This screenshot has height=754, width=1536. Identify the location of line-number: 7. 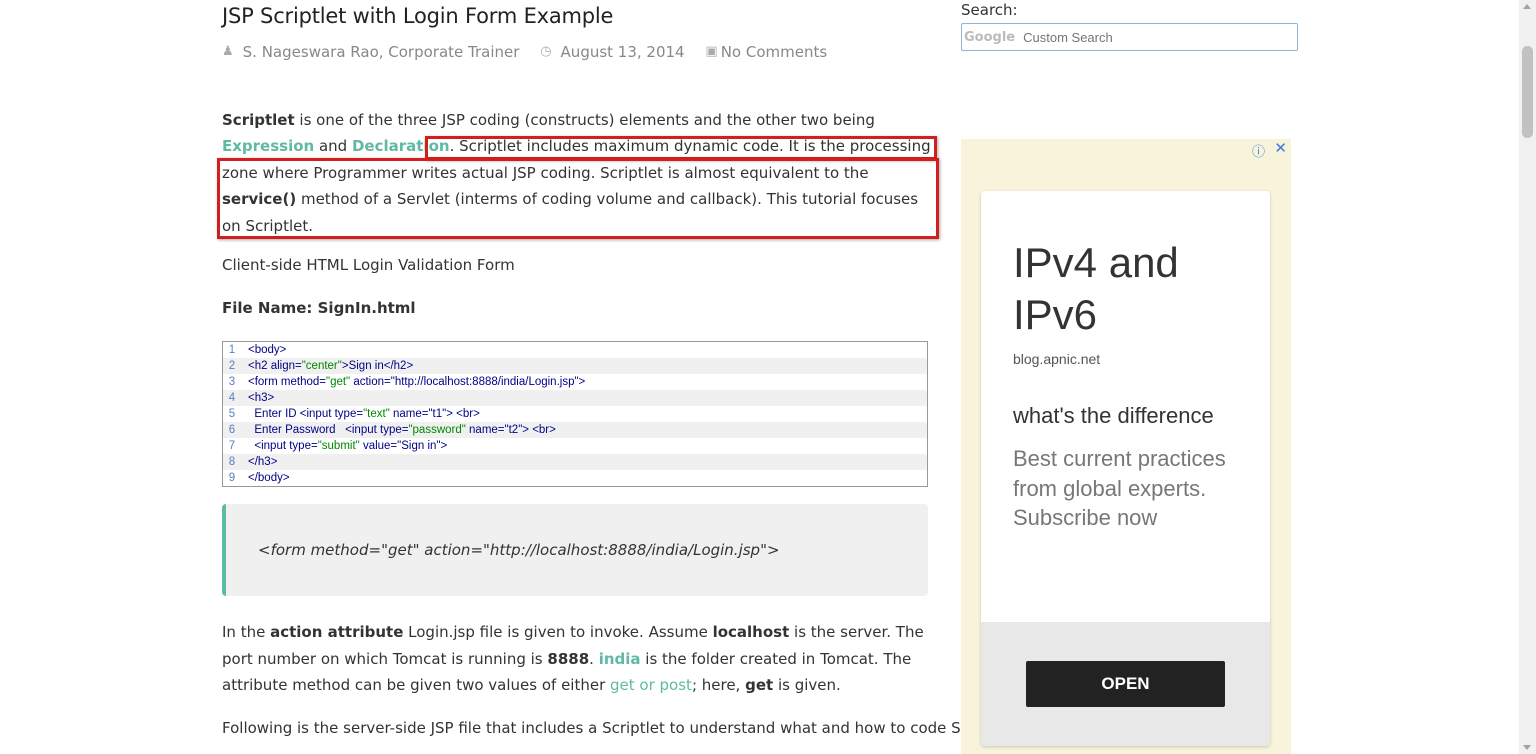
(232, 446).